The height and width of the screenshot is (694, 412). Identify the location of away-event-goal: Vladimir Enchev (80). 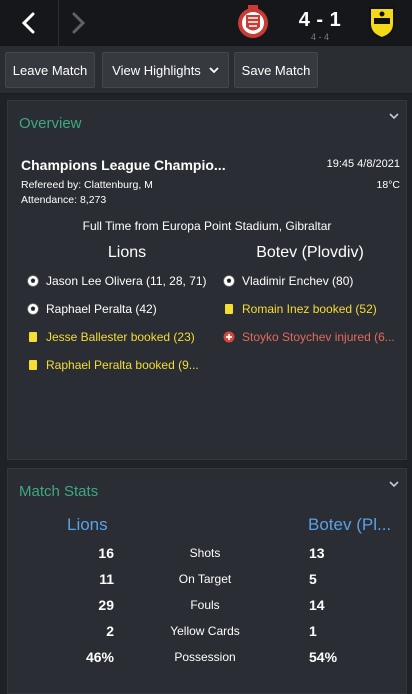
(314, 281).